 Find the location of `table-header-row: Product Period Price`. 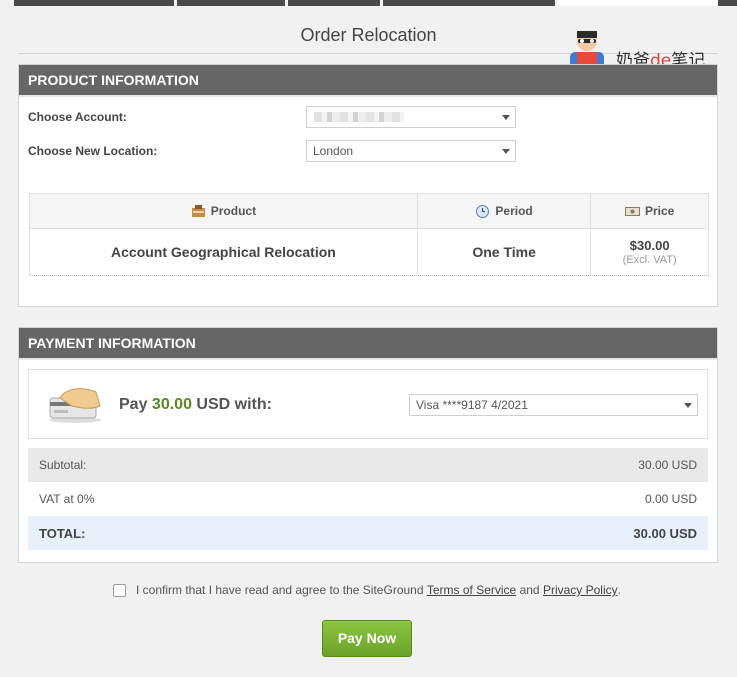

table-header-row: Product Period Price is located at coordinates (369, 211).